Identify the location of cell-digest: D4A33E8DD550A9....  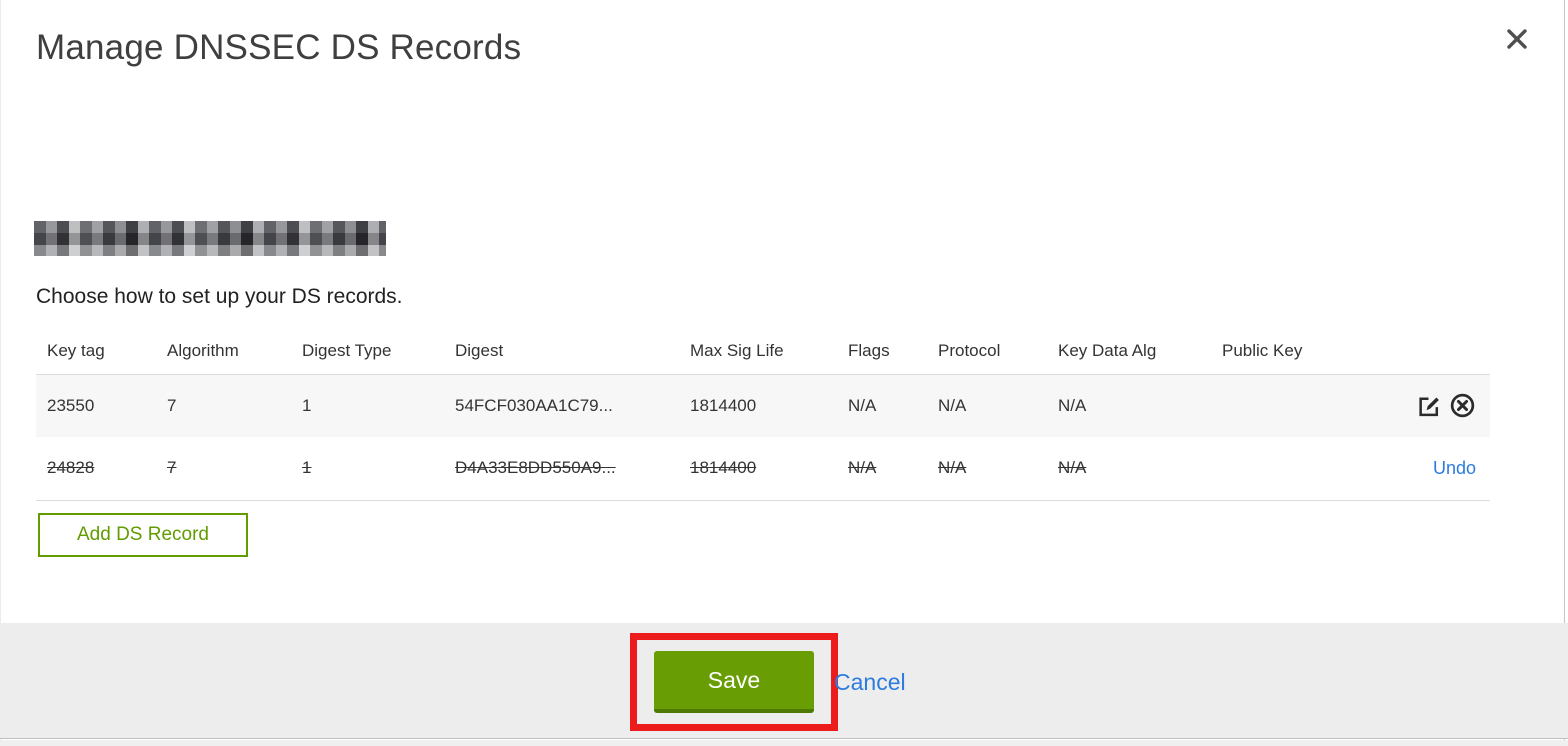
(535, 468).